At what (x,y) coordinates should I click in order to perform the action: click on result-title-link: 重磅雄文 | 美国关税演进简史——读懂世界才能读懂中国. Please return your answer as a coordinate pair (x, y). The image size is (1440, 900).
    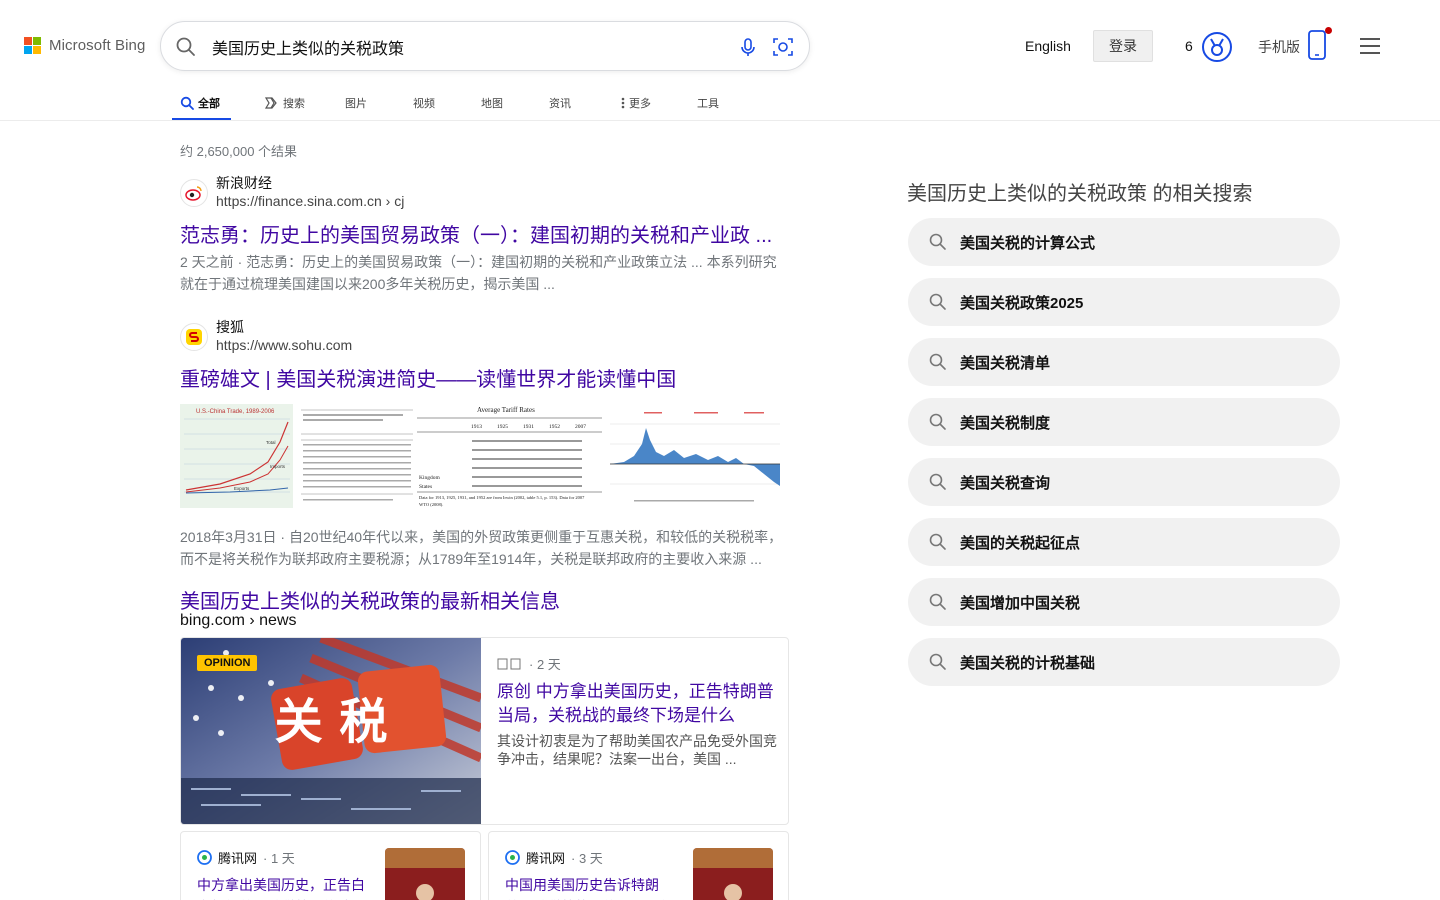
    Looking at the image, I should click on (485, 380).